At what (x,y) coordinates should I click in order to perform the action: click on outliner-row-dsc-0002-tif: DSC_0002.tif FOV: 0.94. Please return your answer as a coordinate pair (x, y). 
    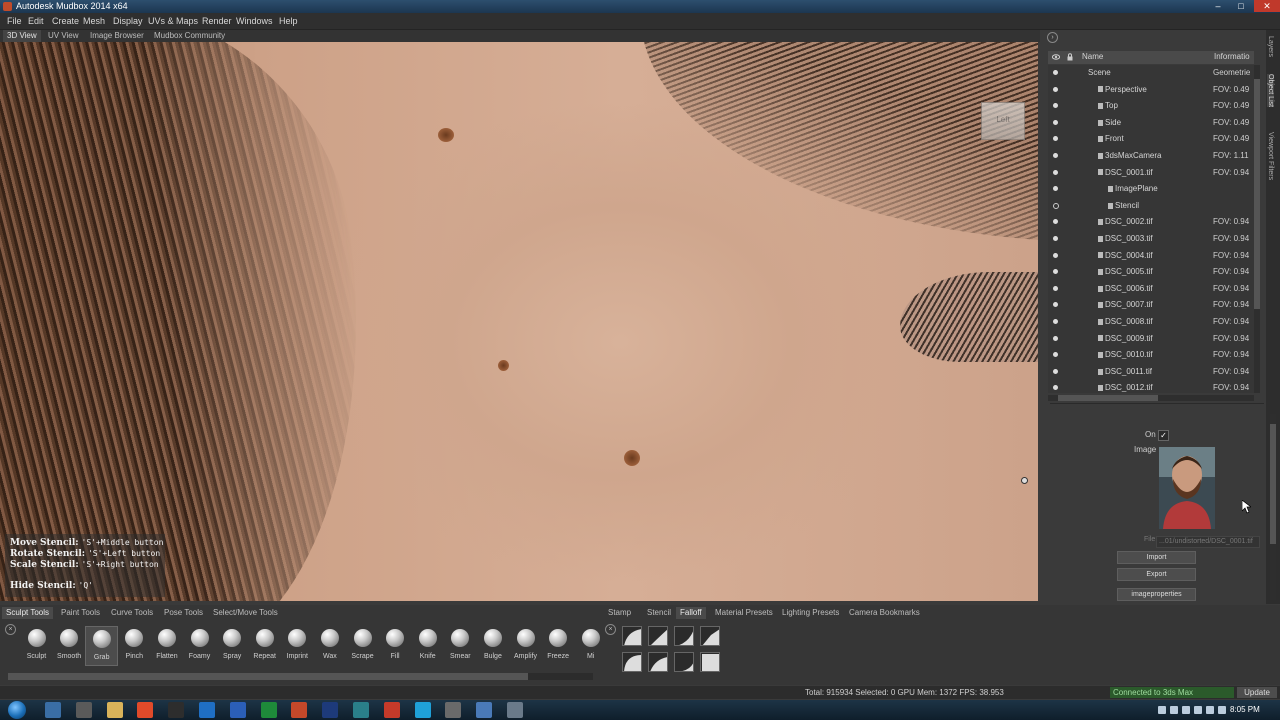
    Looking at the image, I should click on (1151, 222).